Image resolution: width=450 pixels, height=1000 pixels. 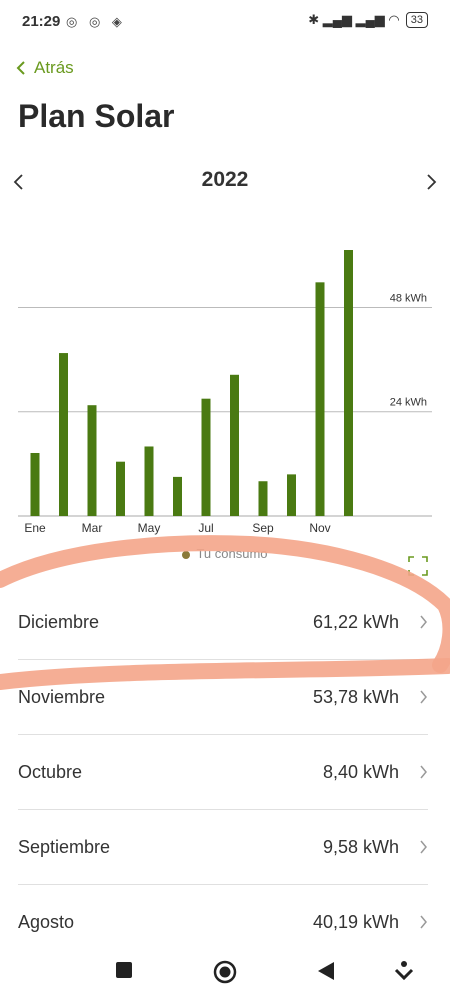 I want to click on month-row: Septiembre 9,58 kWh, so click(x=223, y=847).